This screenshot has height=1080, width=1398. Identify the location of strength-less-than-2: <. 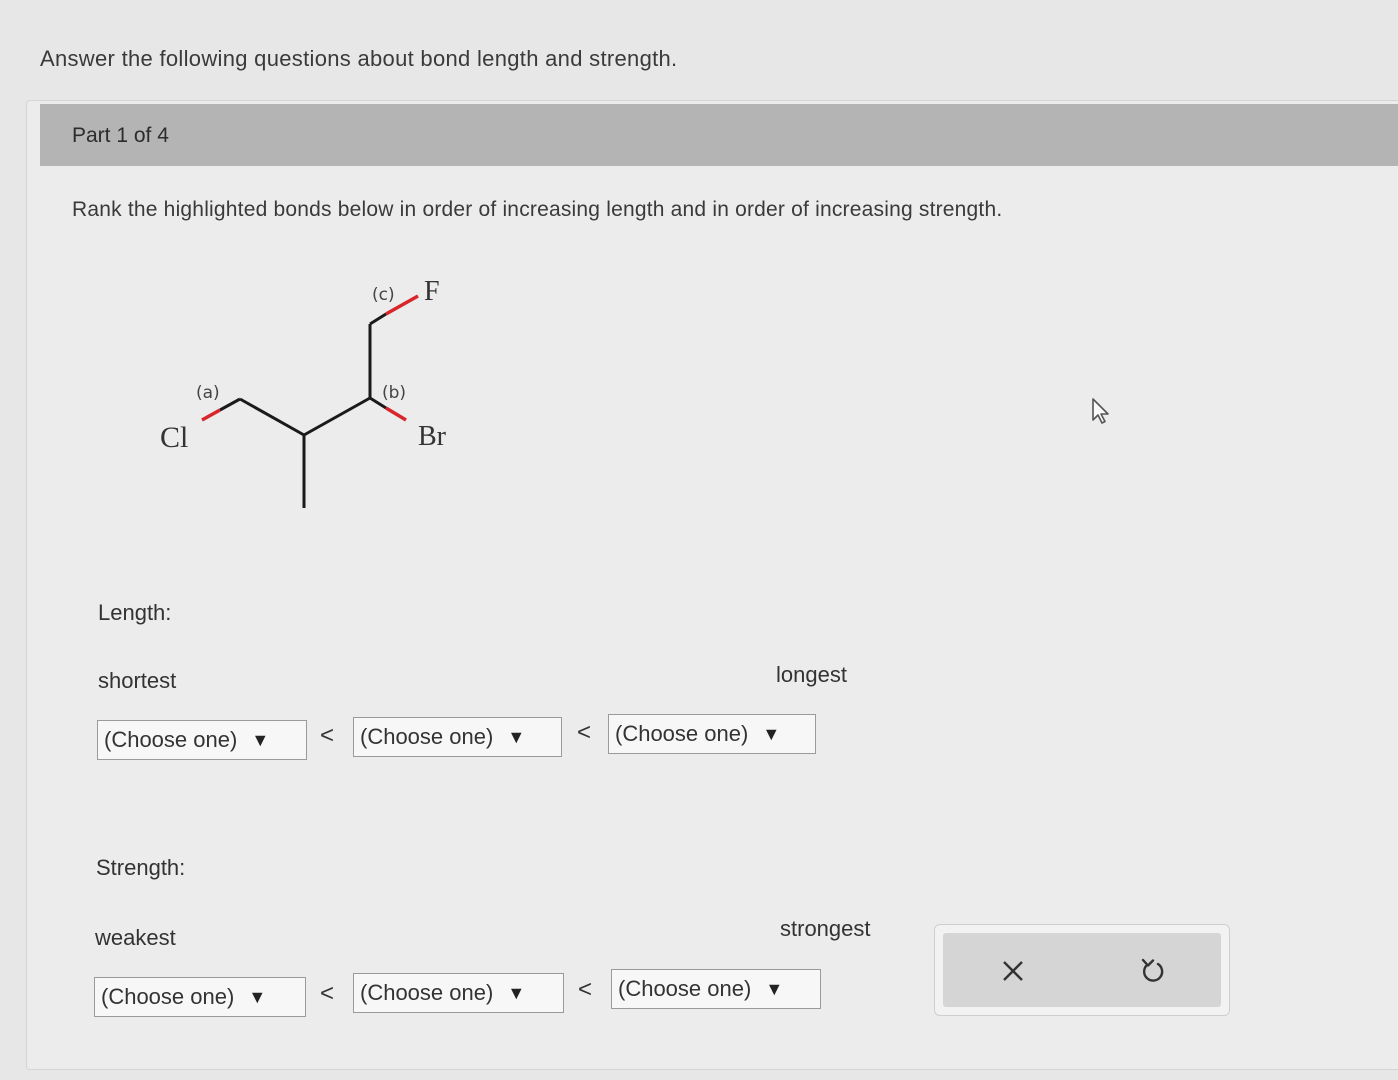
(585, 989).